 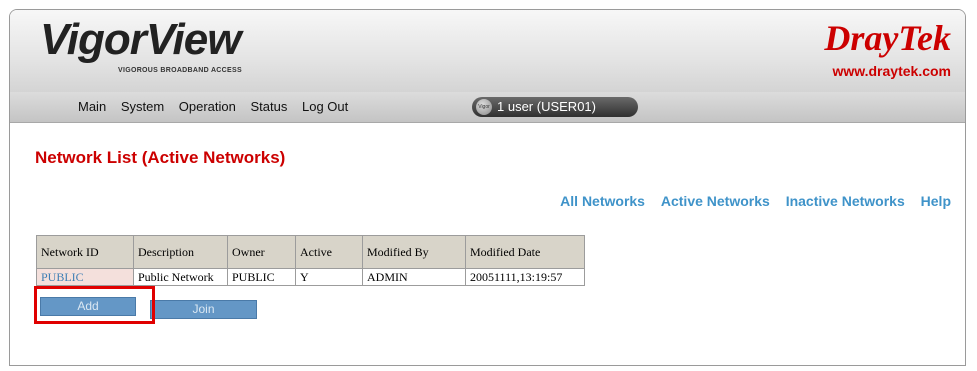 I want to click on menu-item-logout: Log Out, so click(x=325, y=106).